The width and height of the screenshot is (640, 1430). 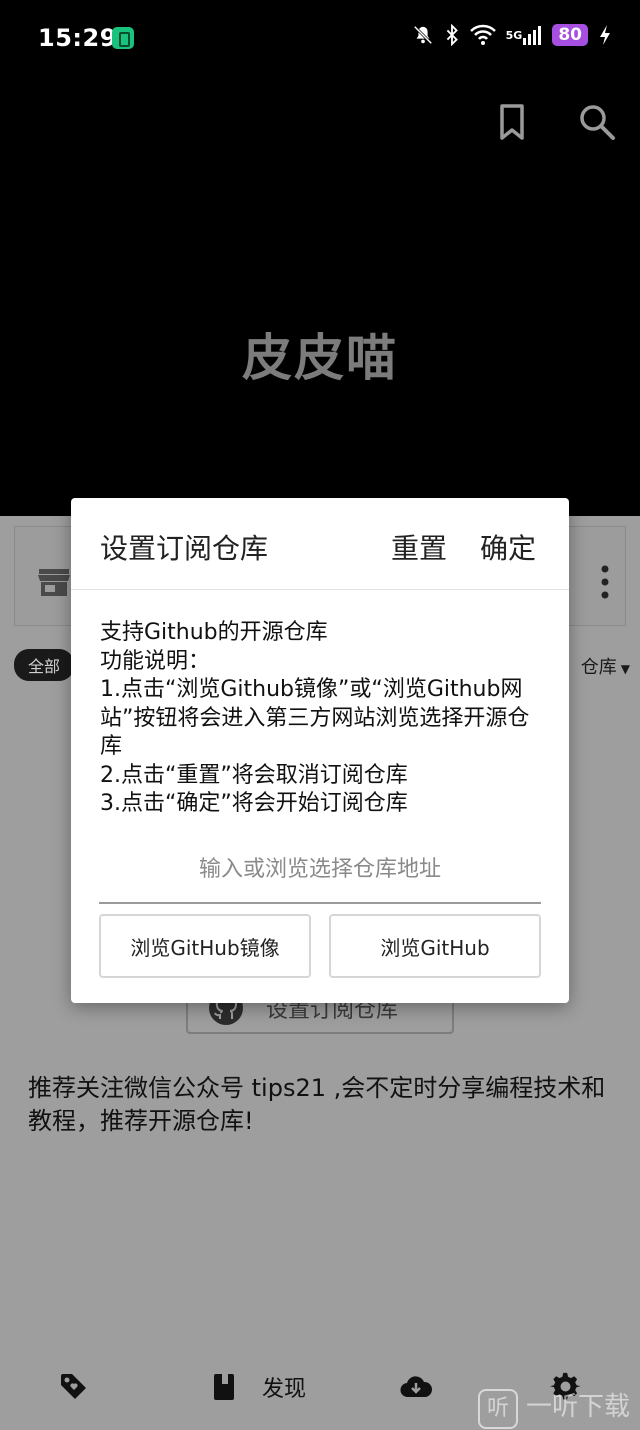 I want to click on cloud-download-icon, so click(x=416, y=1387).